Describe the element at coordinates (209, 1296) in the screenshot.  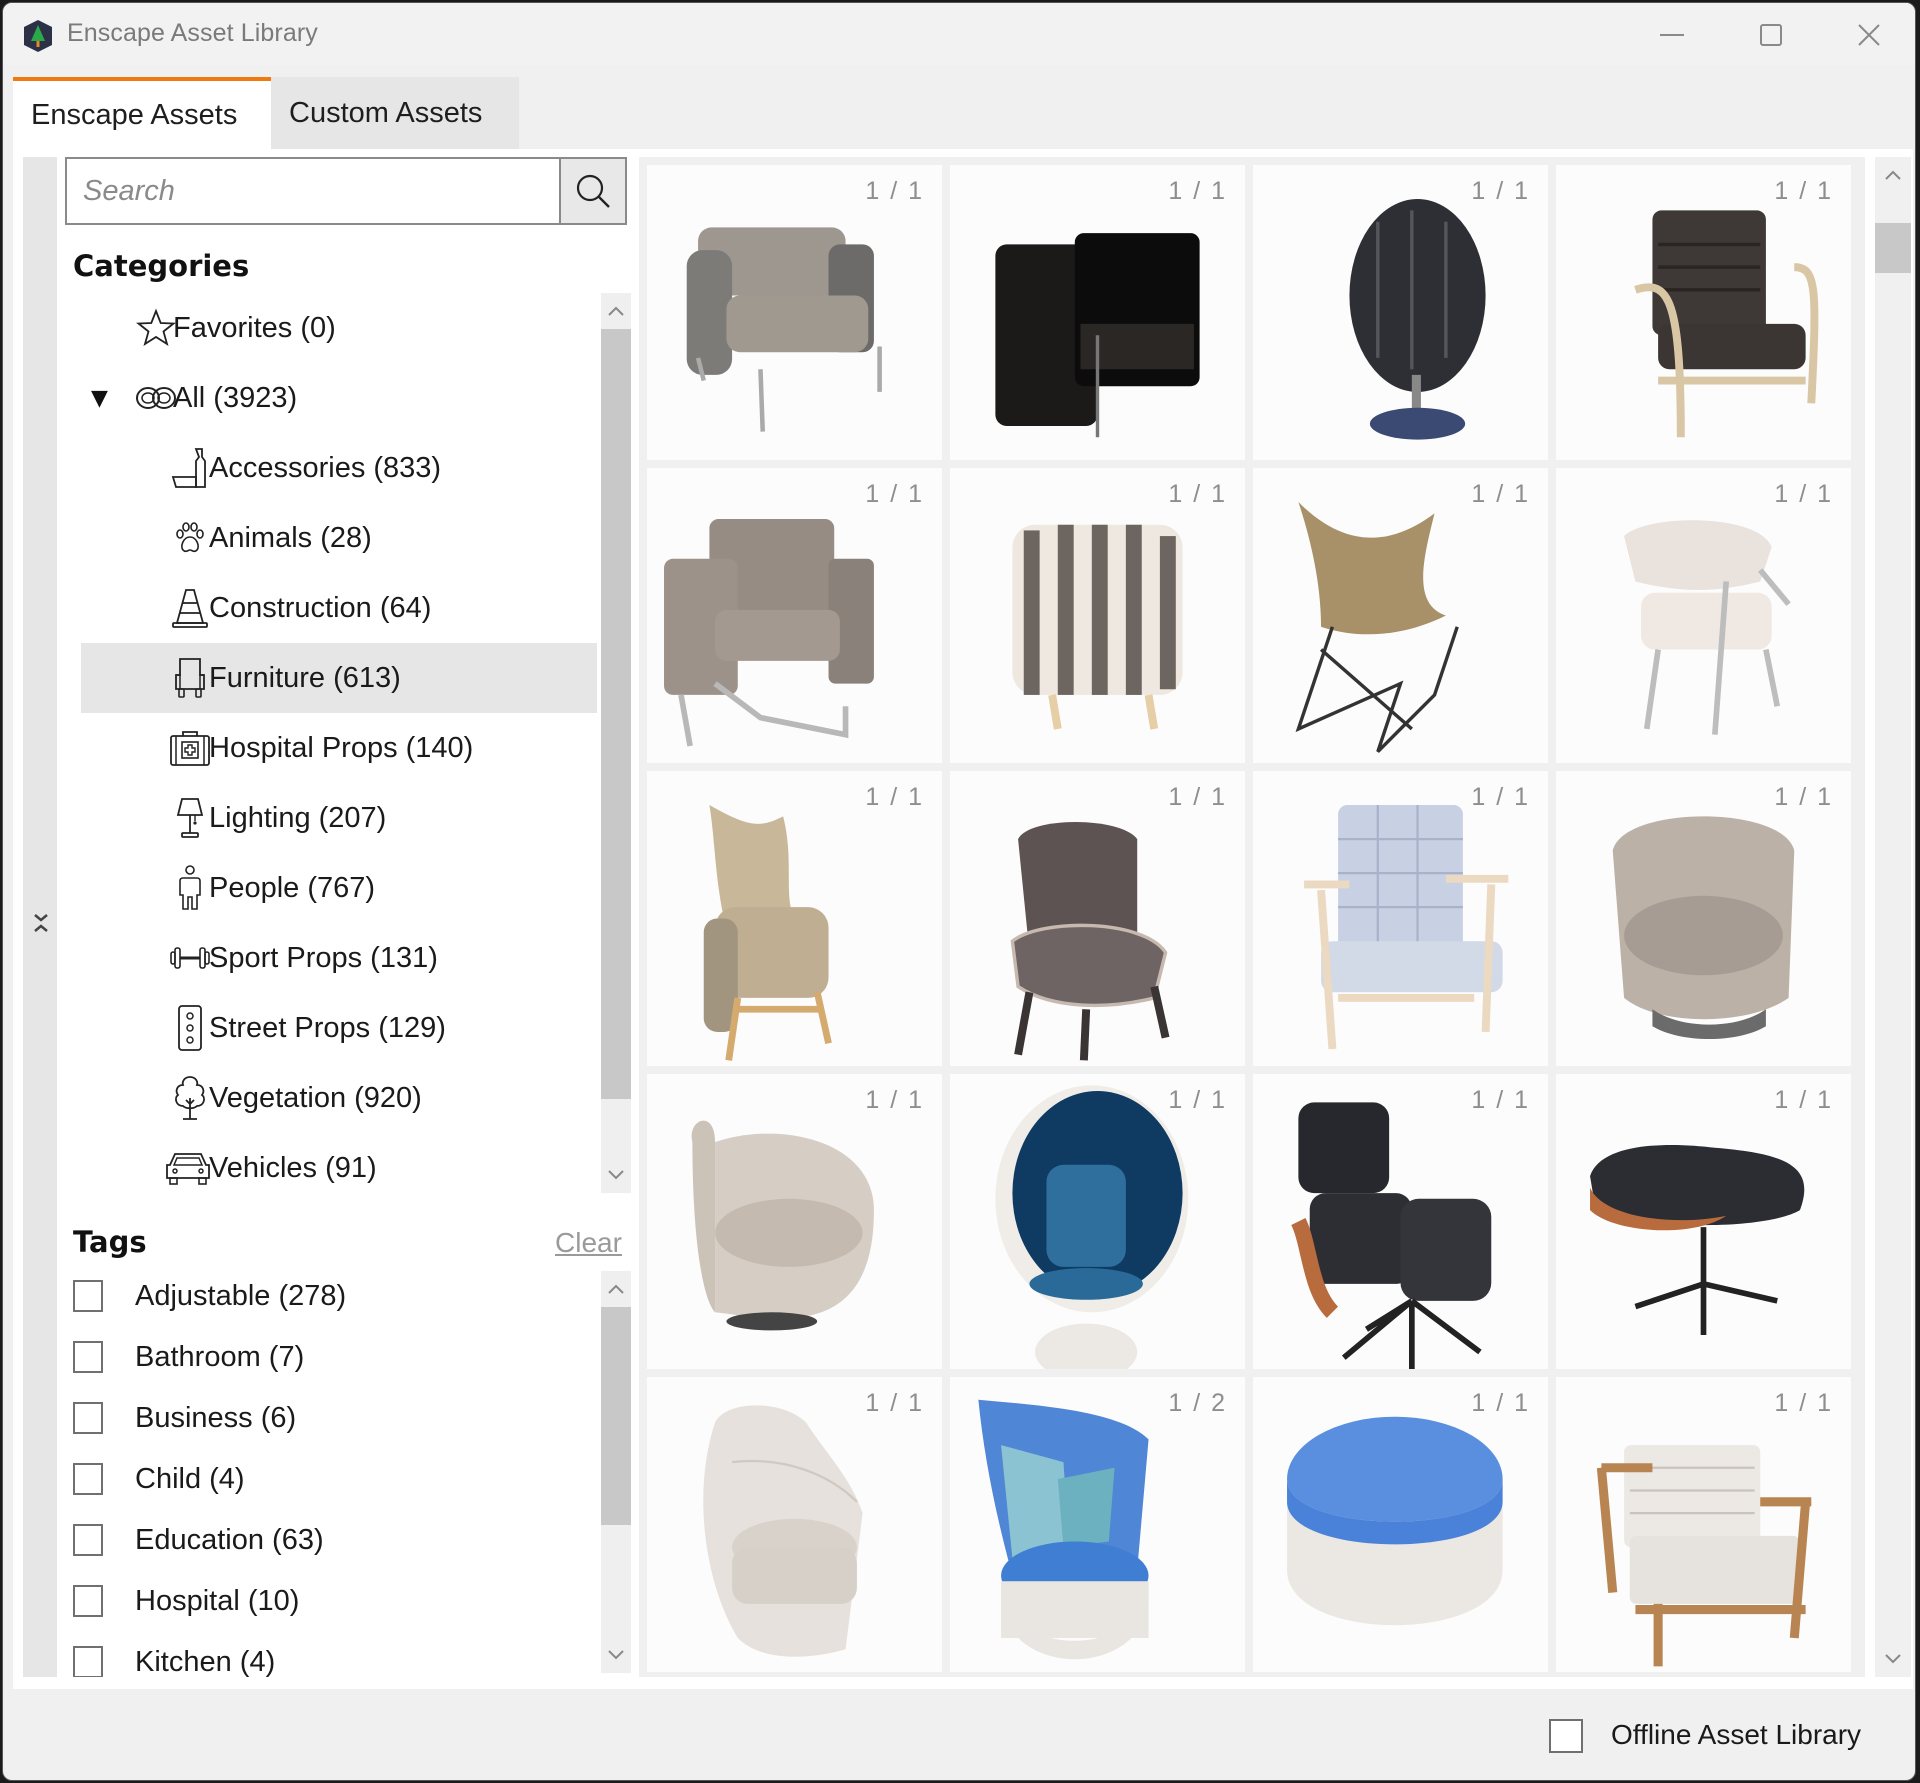
I see `tag-item-adjustable: Adjustable (278)` at that location.